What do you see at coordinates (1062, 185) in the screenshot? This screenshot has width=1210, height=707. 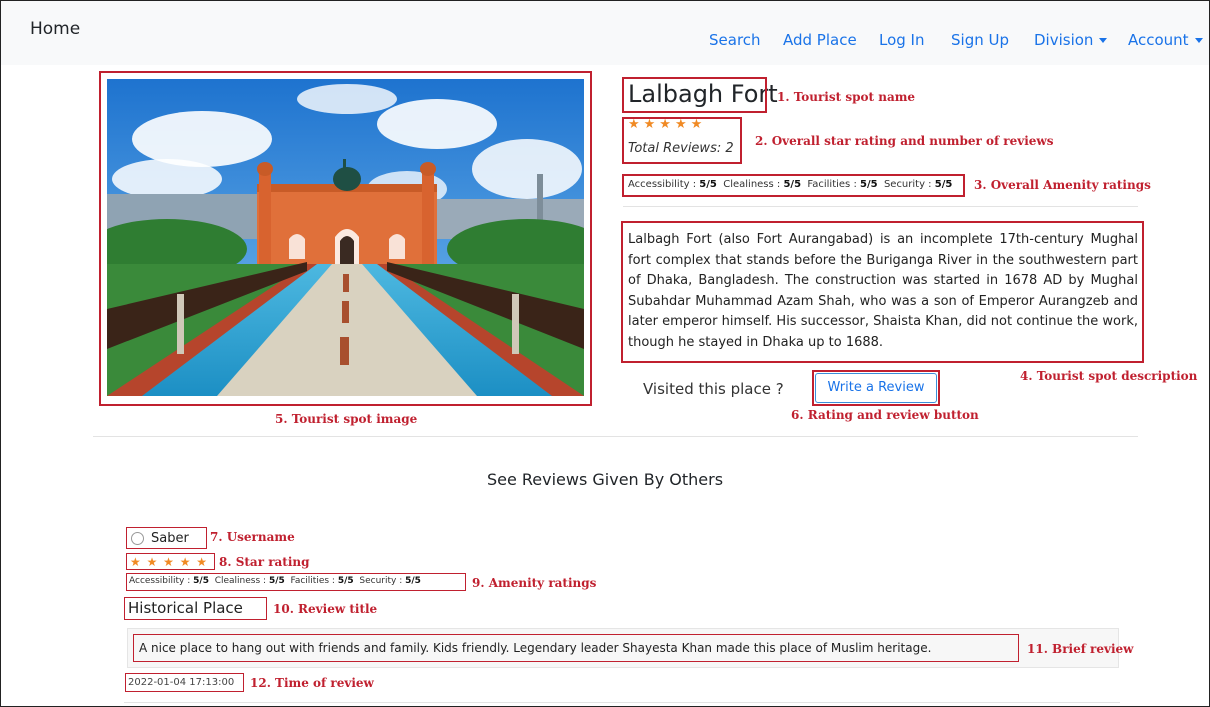 I see `annotation-label-3: 3. Overall Amenity ratings` at bounding box center [1062, 185].